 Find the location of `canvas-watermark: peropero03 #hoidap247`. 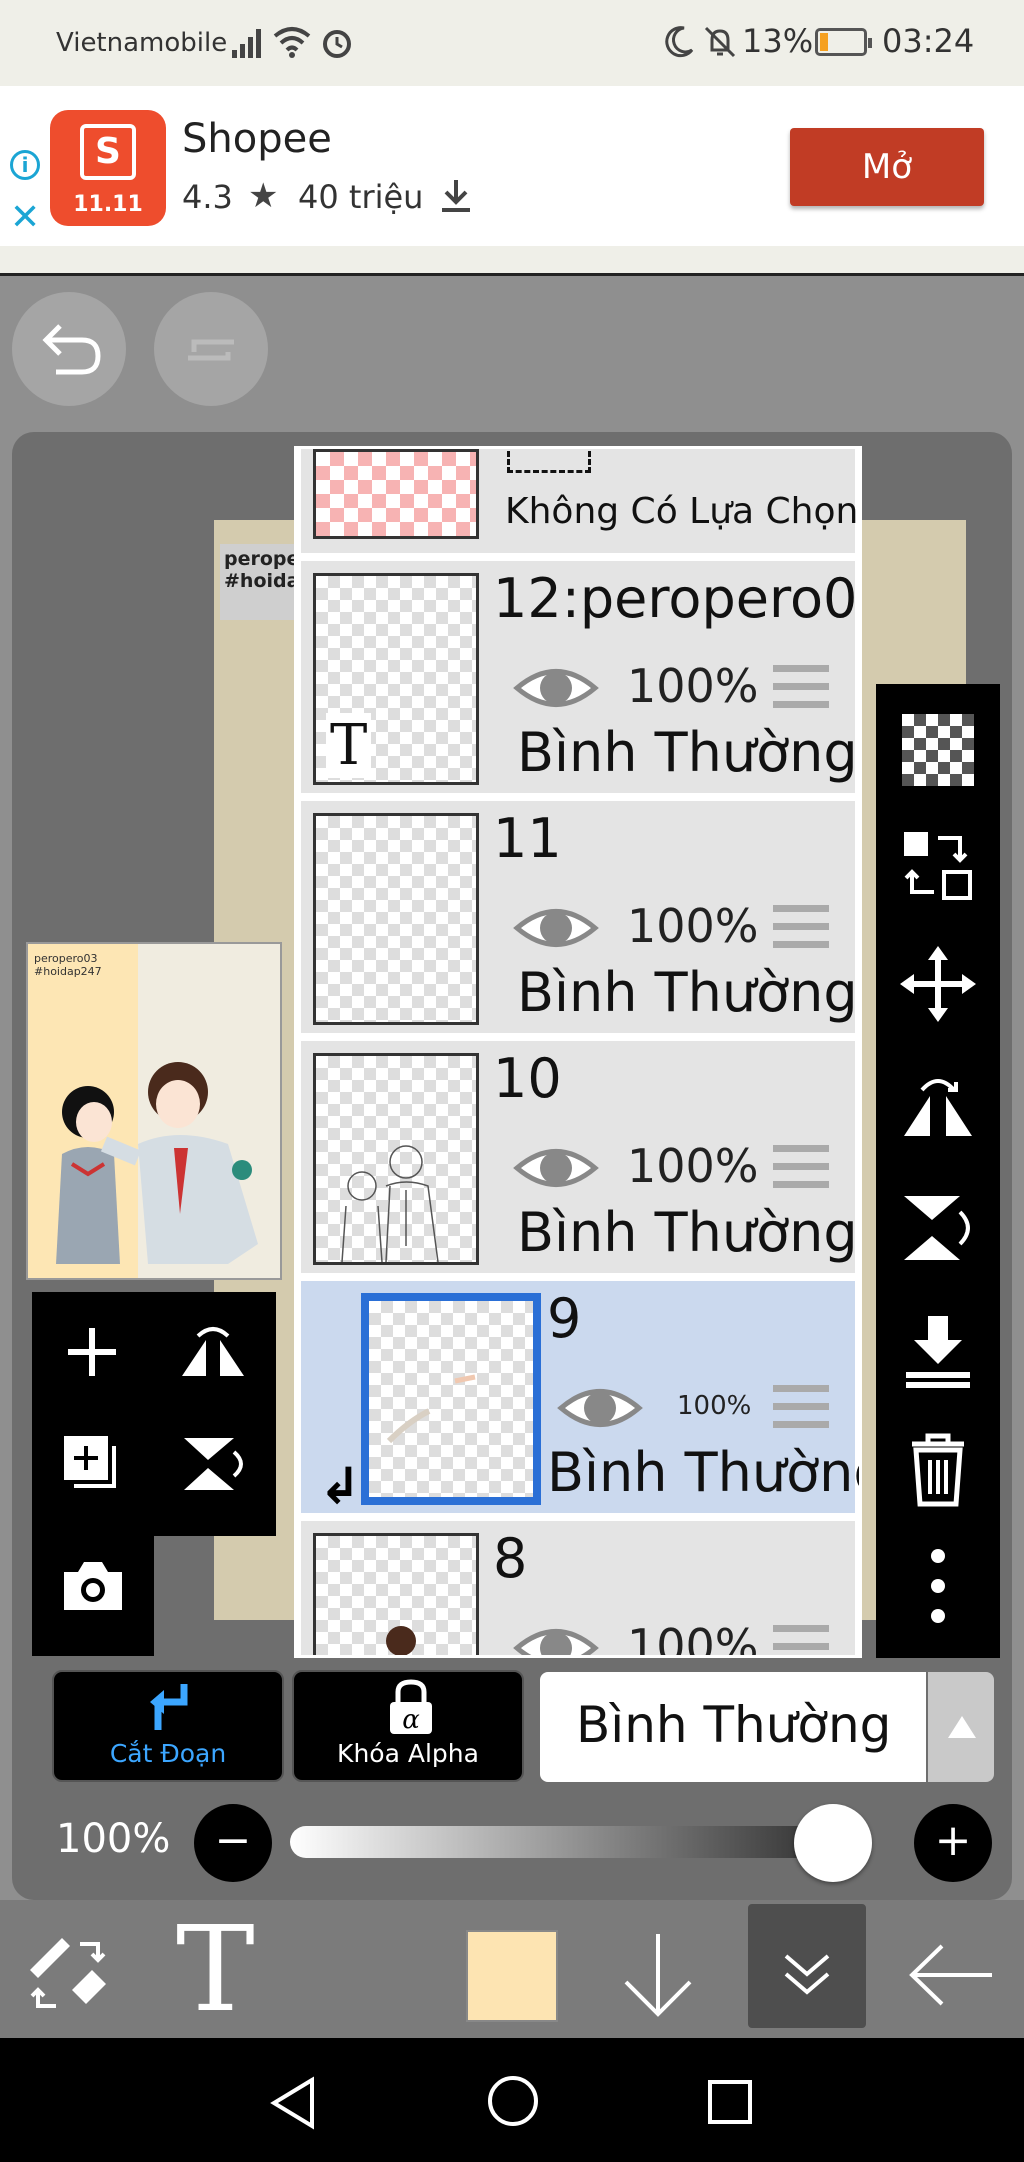

canvas-watermark: peropero03 #hoidap247 is located at coordinates (262, 582).